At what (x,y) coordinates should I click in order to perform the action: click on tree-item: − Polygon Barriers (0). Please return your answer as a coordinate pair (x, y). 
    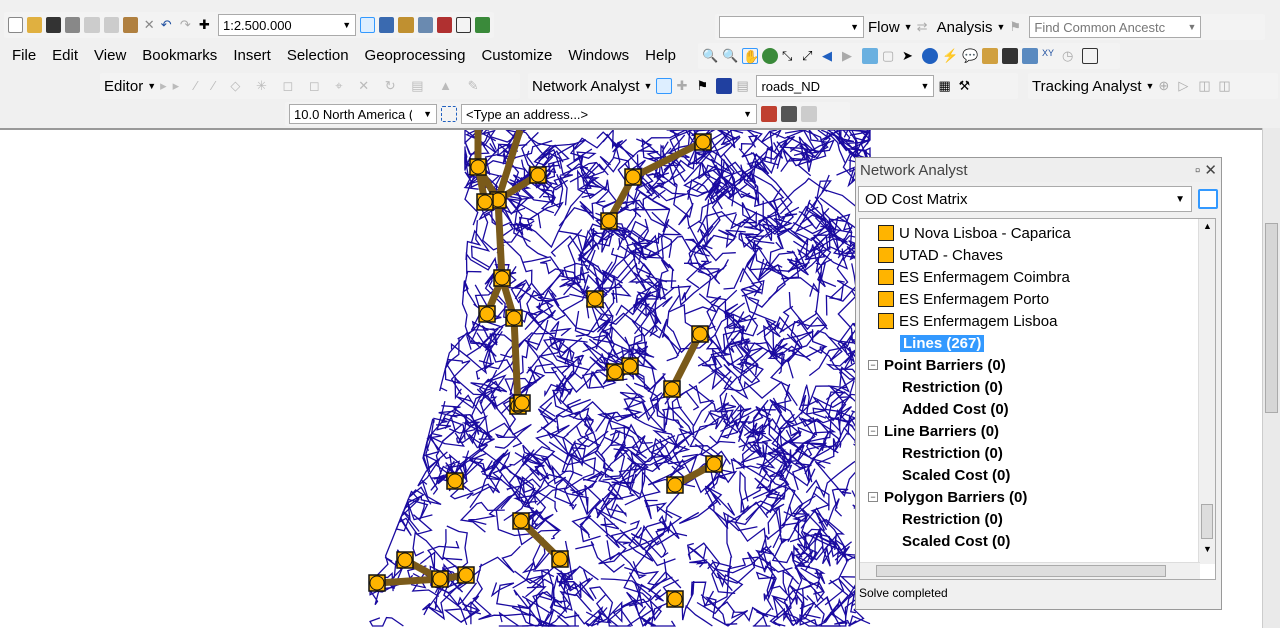
    Looking at the image, I should click on (1037, 497).